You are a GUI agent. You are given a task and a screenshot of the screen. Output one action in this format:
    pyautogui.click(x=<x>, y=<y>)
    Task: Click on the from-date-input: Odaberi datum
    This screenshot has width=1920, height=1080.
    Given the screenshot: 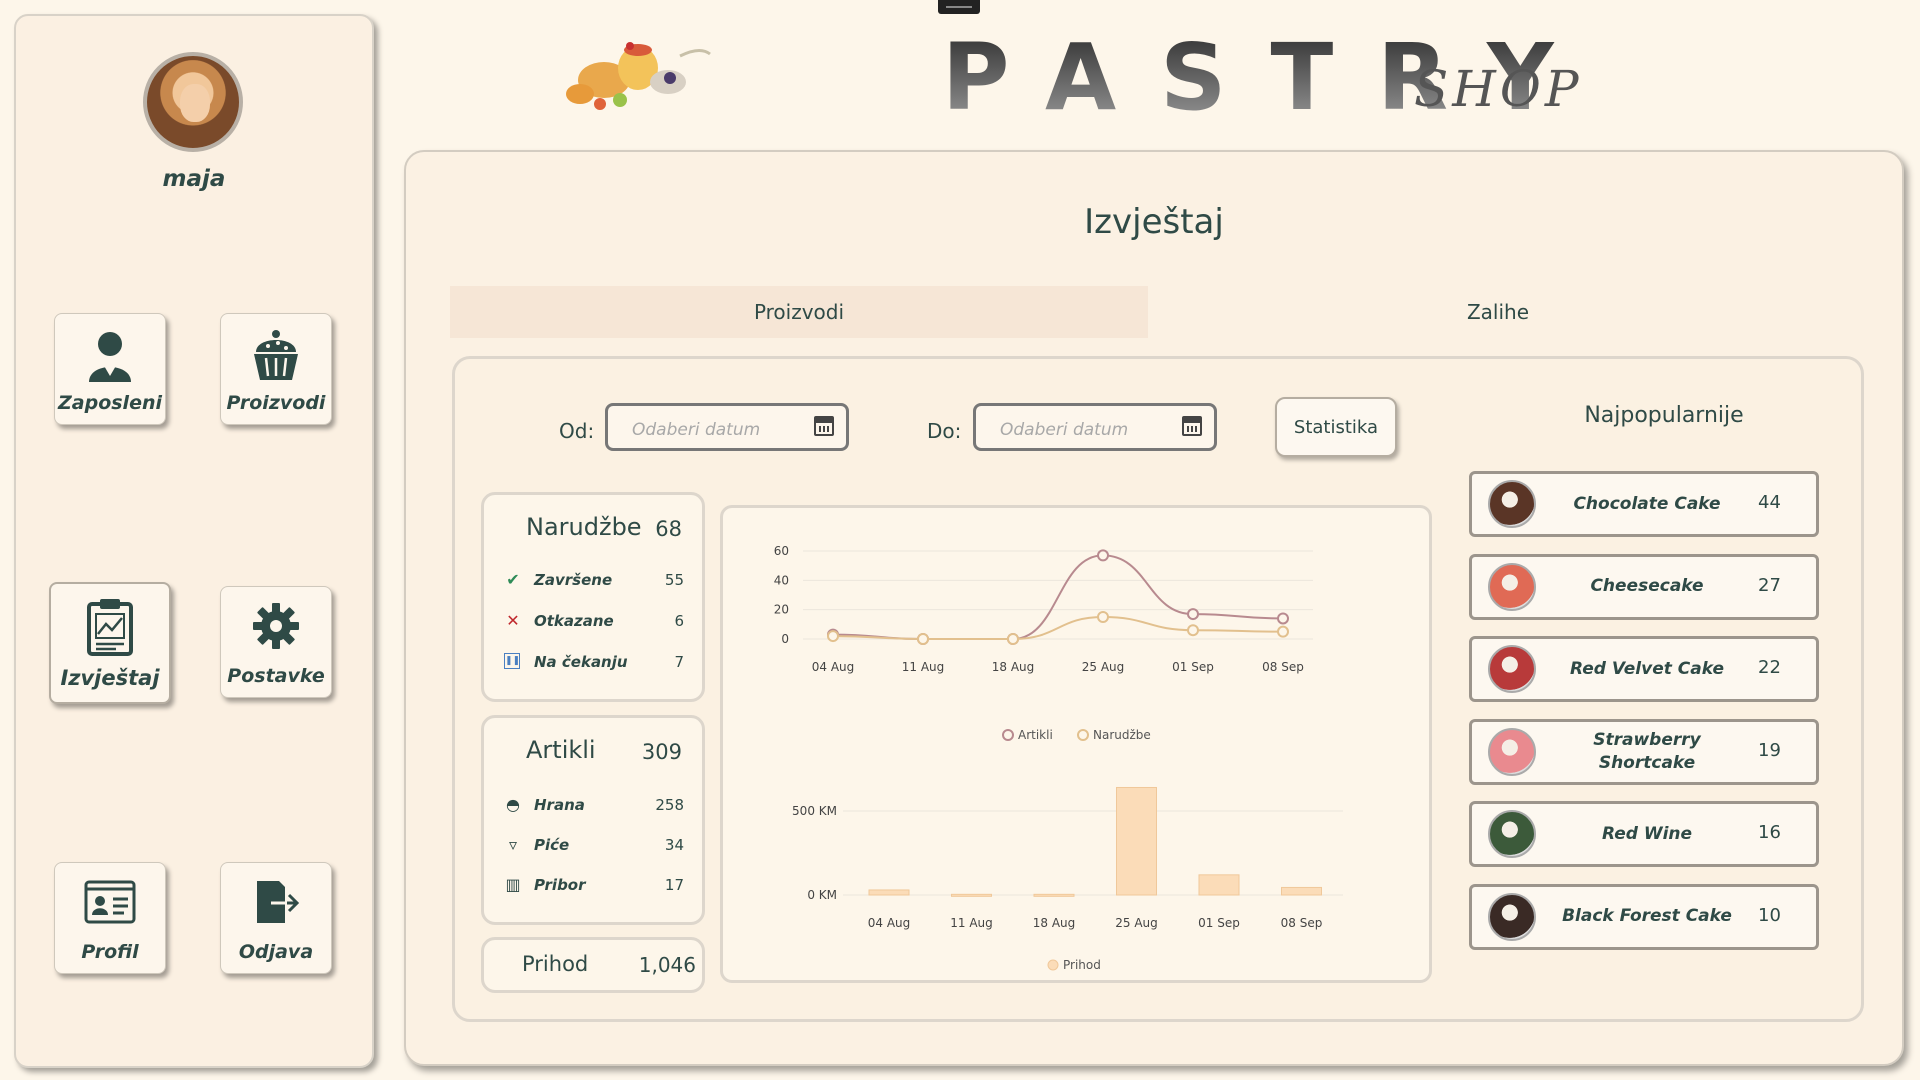 What is the action you would take?
    pyautogui.click(x=727, y=427)
    